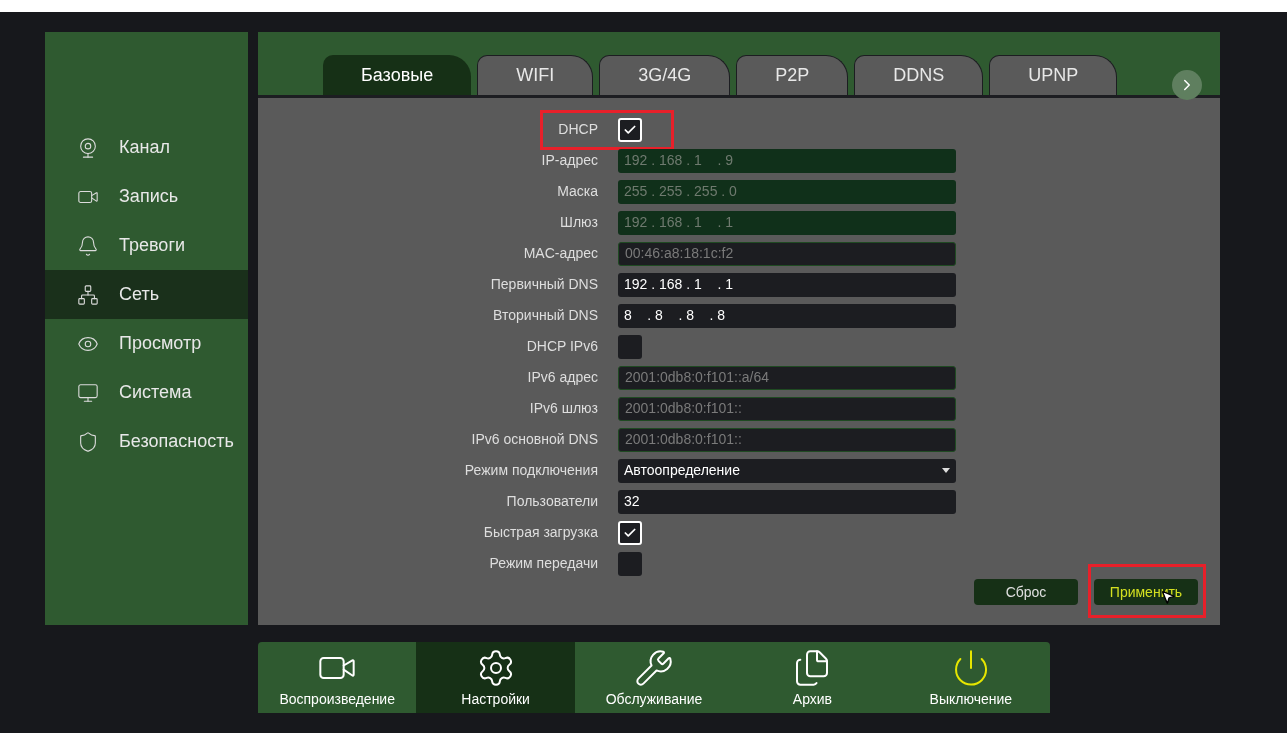  What do you see at coordinates (792, 75) in the screenshot?
I see `tab: P2P` at bounding box center [792, 75].